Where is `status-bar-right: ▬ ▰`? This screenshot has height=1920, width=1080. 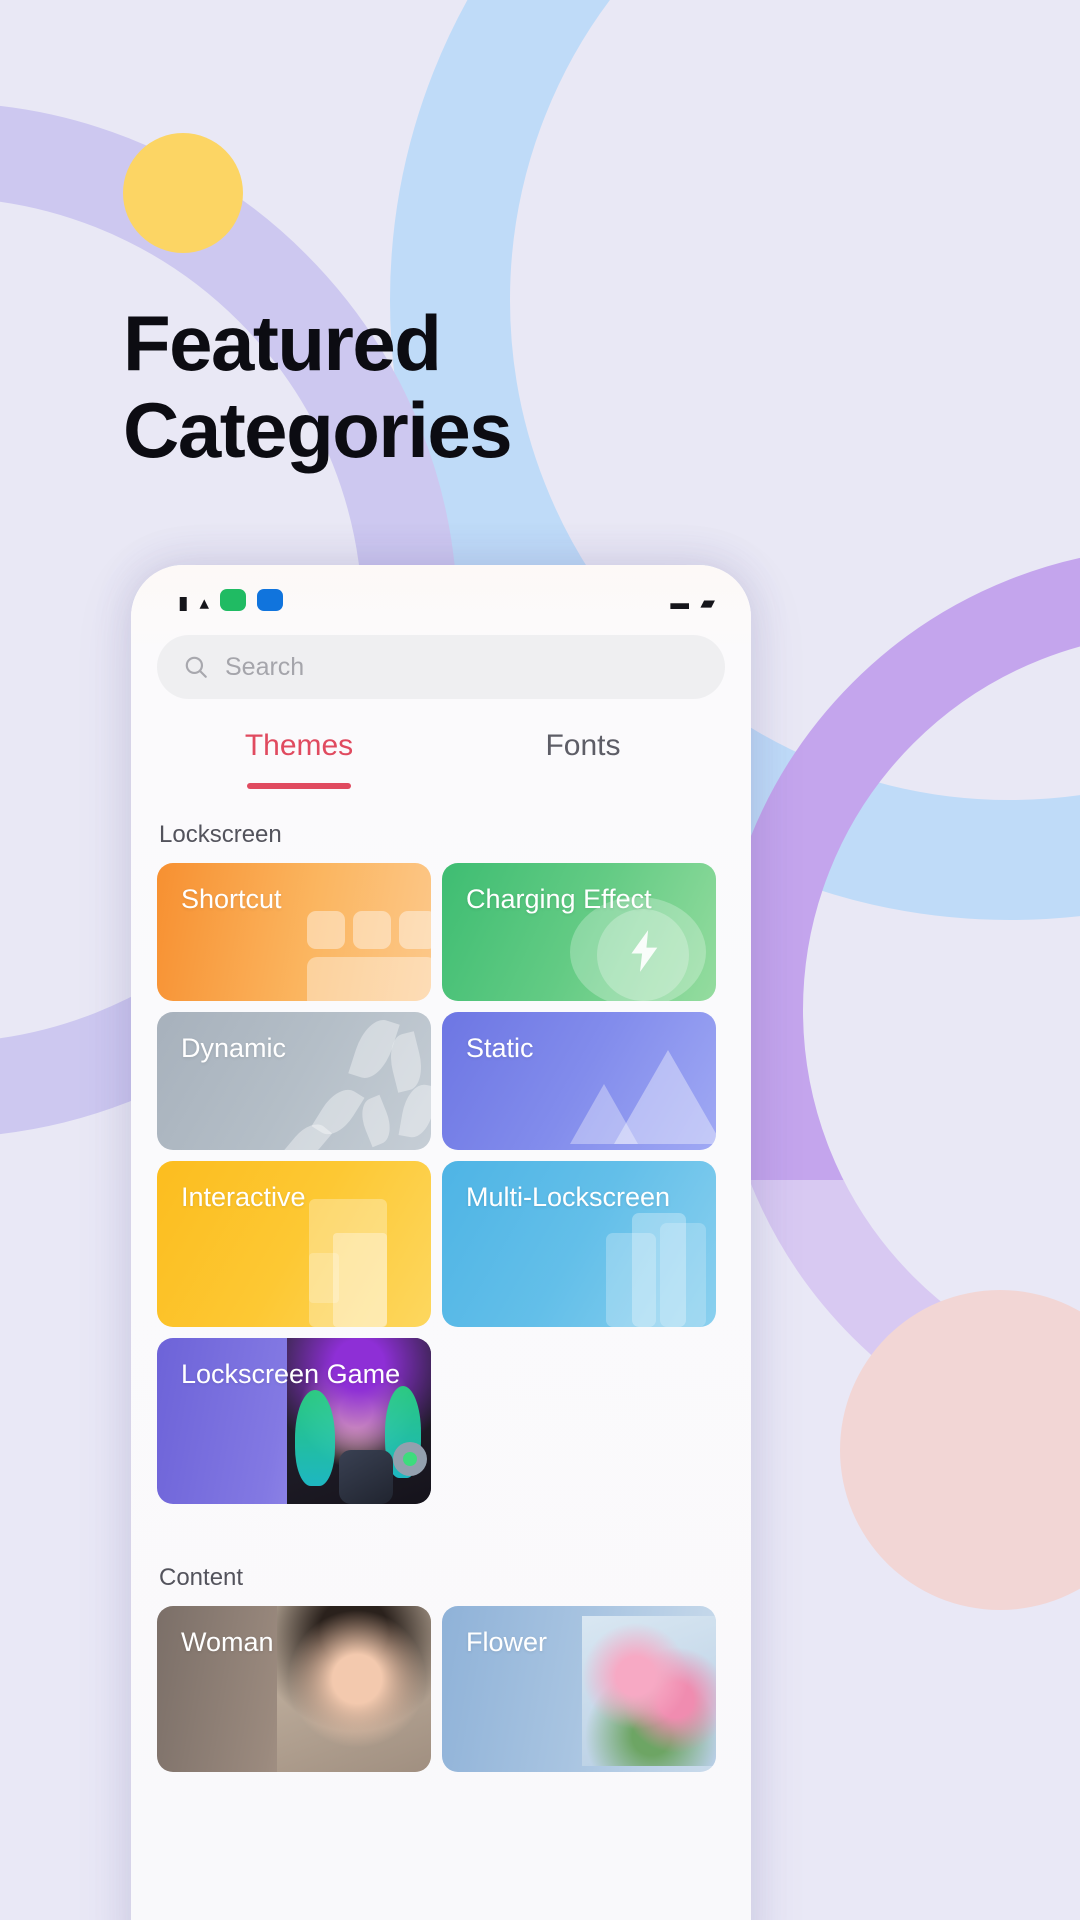 status-bar-right: ▬ ▰ is located at coordinates (692, 603).